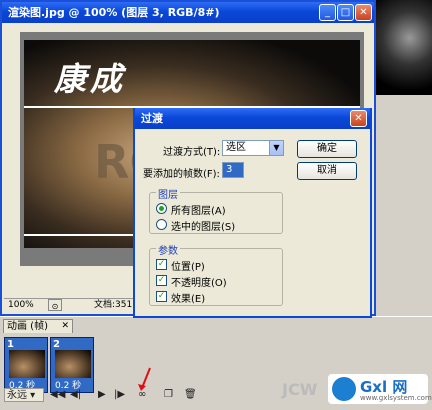 This screenshot has width=432, height=410. What do you see at coordinates (65, 326) in the screenshot?
I see `close-icon: ✕` at bounding box center [65, 326].